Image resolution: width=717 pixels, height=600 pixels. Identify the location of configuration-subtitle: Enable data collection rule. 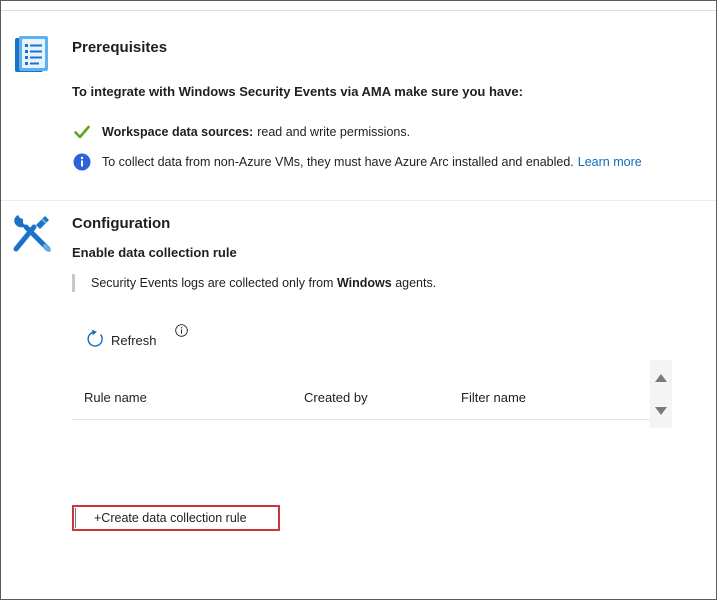
(154, 252).